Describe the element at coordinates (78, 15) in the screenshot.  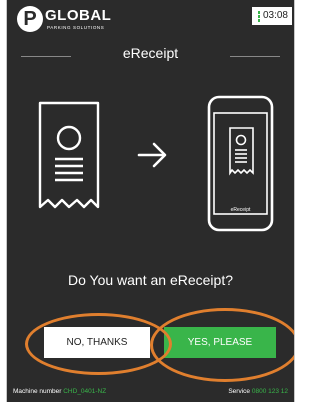
I see `brand-name: GLOBAL` at that location.